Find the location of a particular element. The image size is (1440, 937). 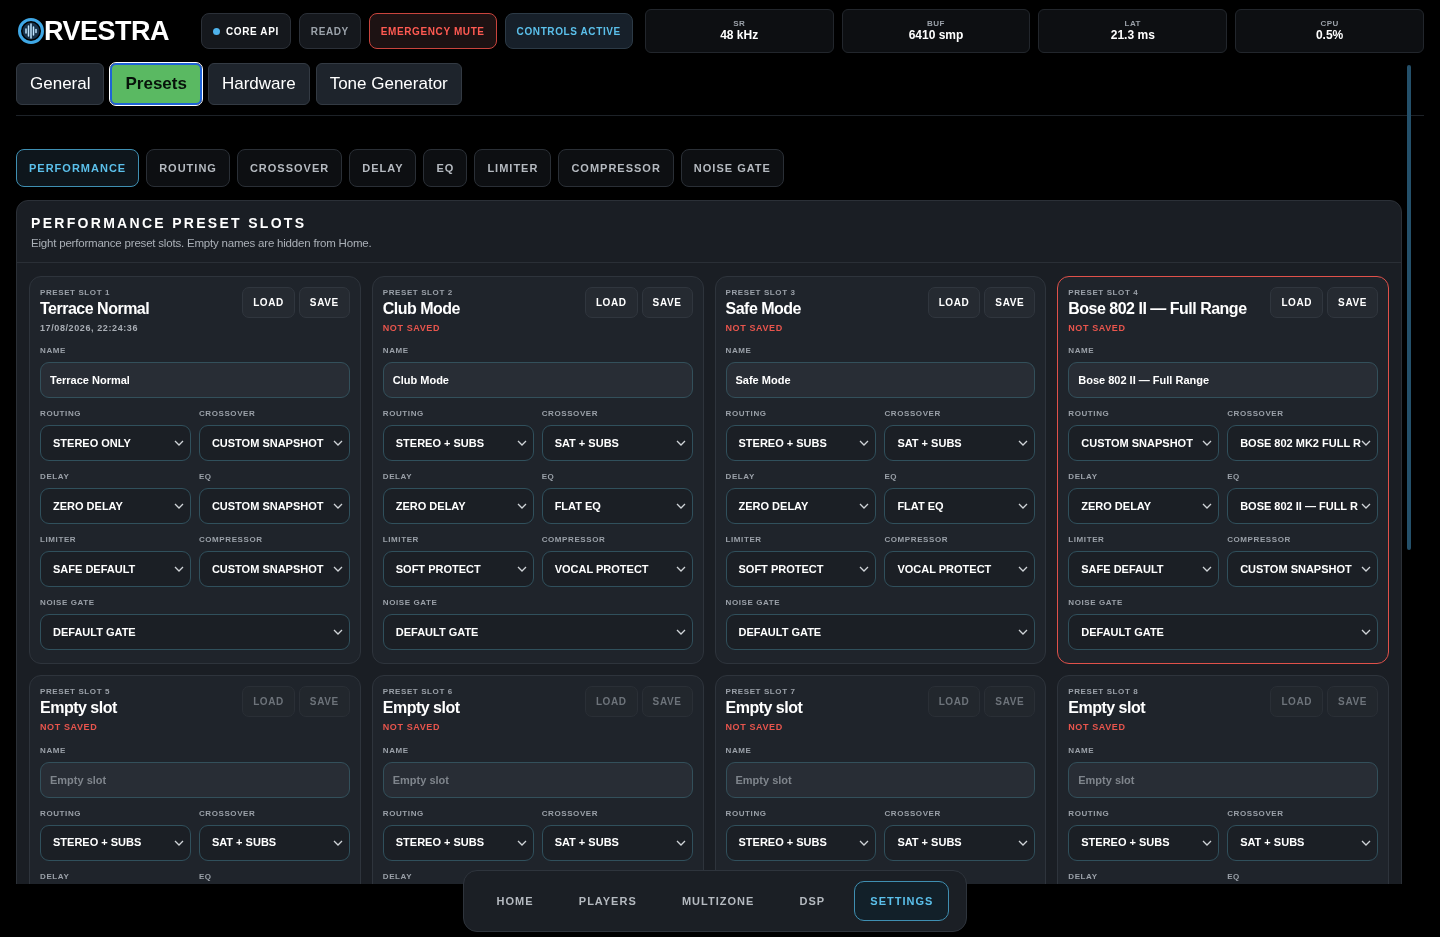

subtab: PERFORMANCE is located at coordinates (78, 168).